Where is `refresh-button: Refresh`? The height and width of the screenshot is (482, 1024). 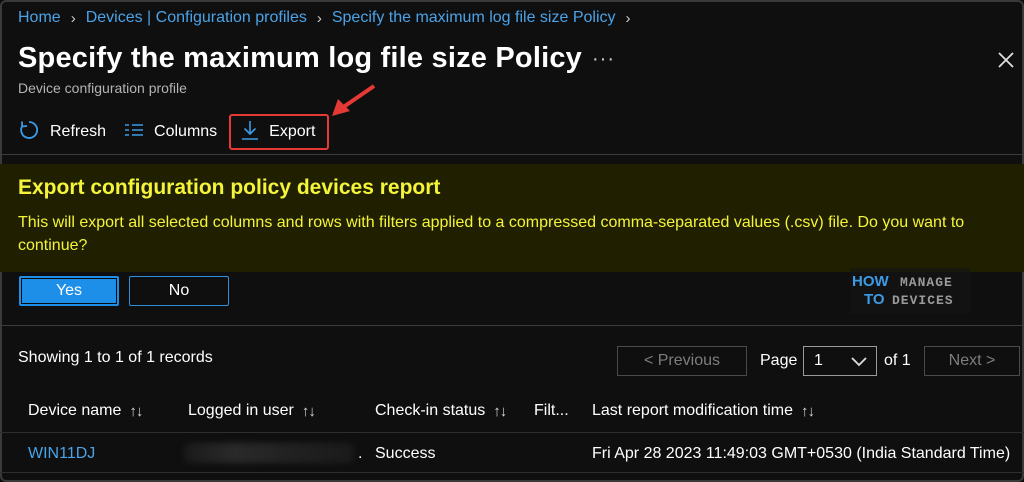
refresh-button: Refresh is located at coordinates (62, 132).